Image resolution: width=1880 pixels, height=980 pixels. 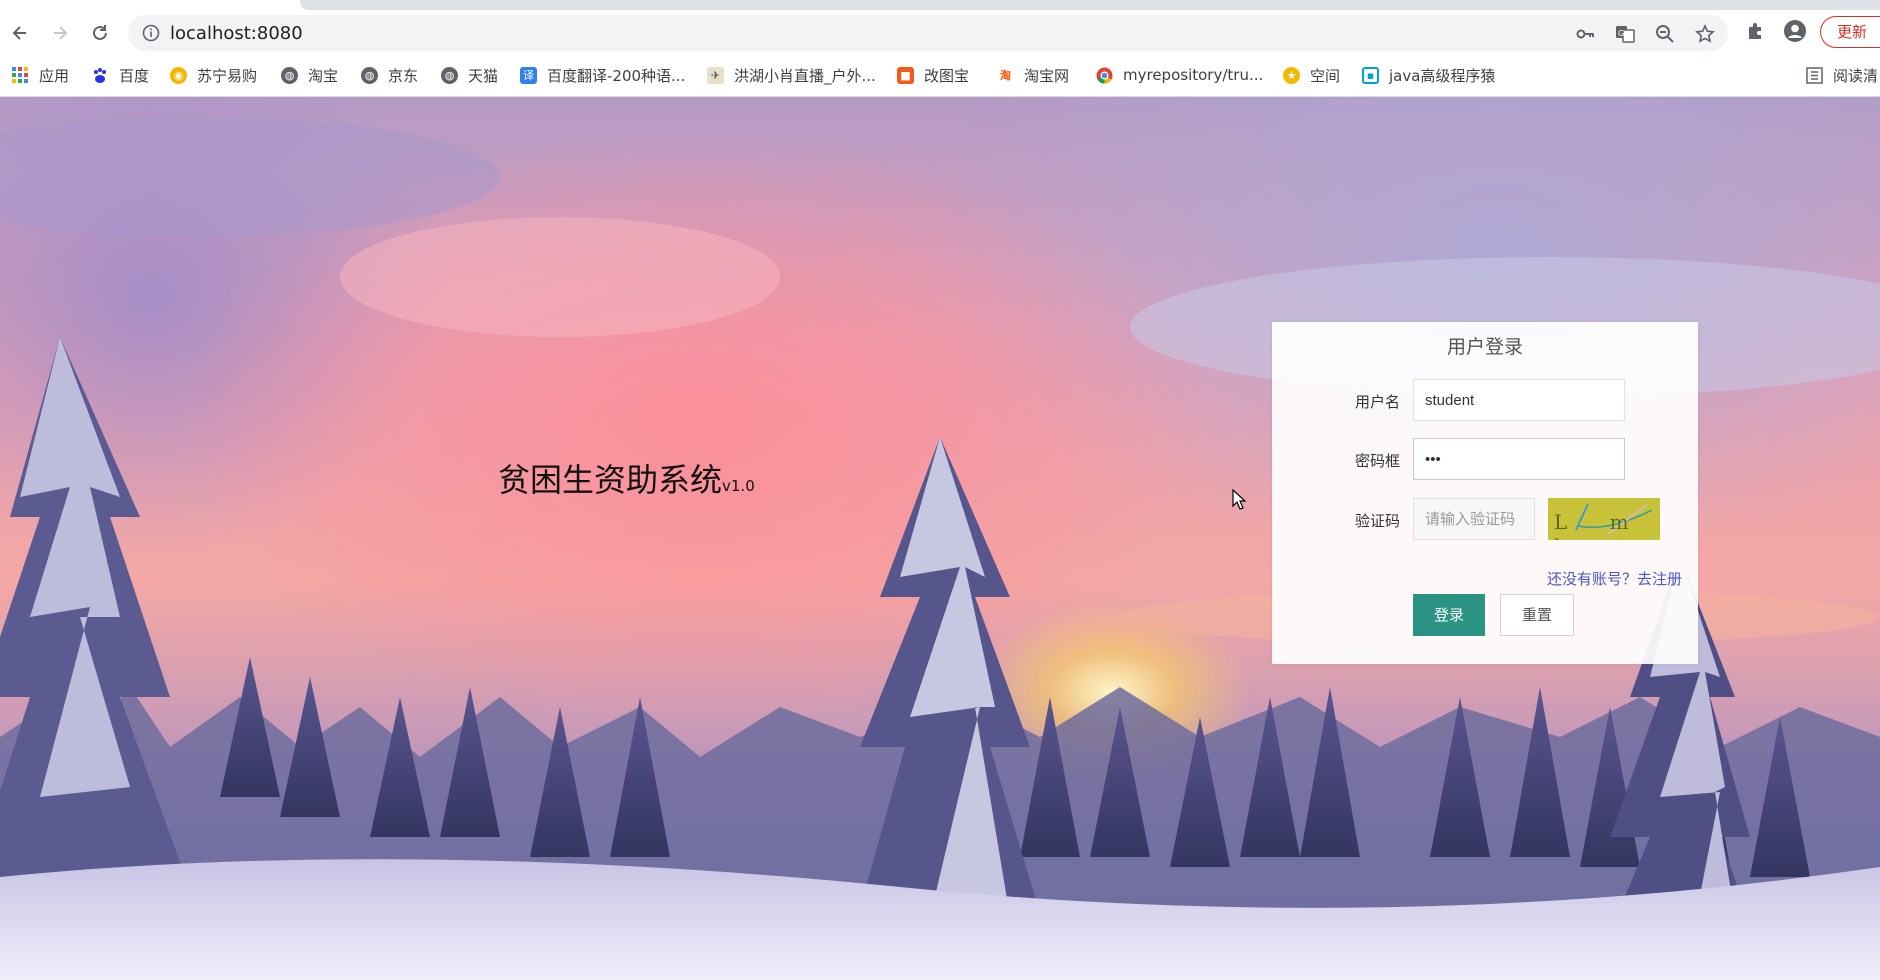 What do you see at coordinates (100, 75) in the screenshot?
I see `baidu-paw-icon` at bounding box center [100, 75].